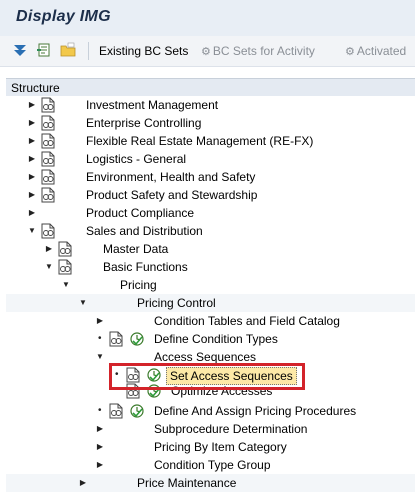 This screenshot has width=415, height=493. Describe the element at coordinates (210, 213) in the screenshot. I see `tree-row-product-compliance: ▶ Product Compliance` at that location.